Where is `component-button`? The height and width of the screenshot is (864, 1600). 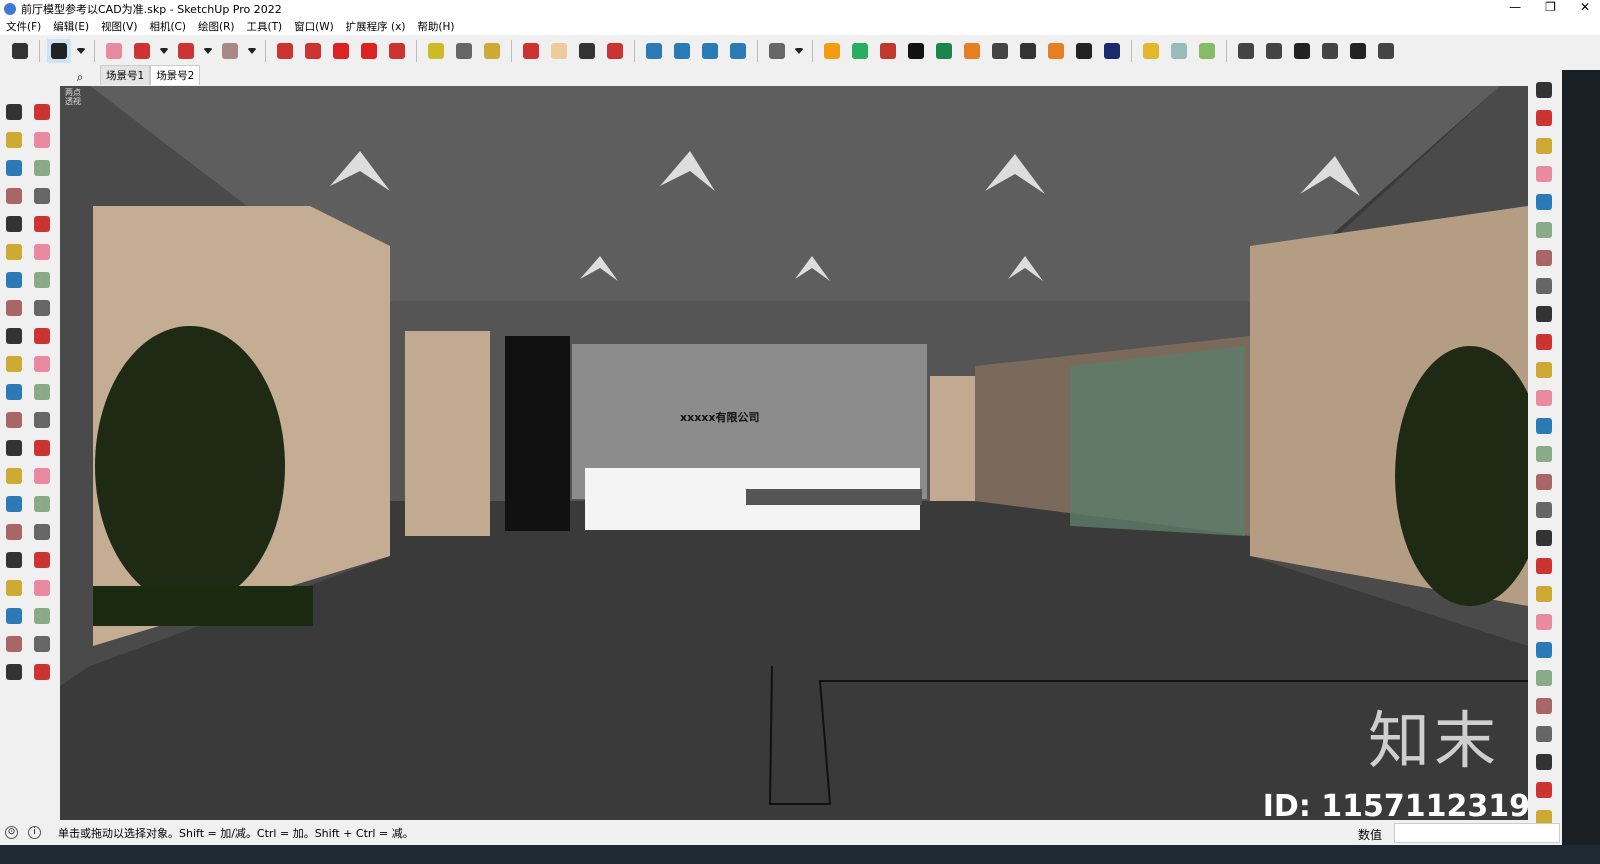
component-button is located at coordinates (14, 168).